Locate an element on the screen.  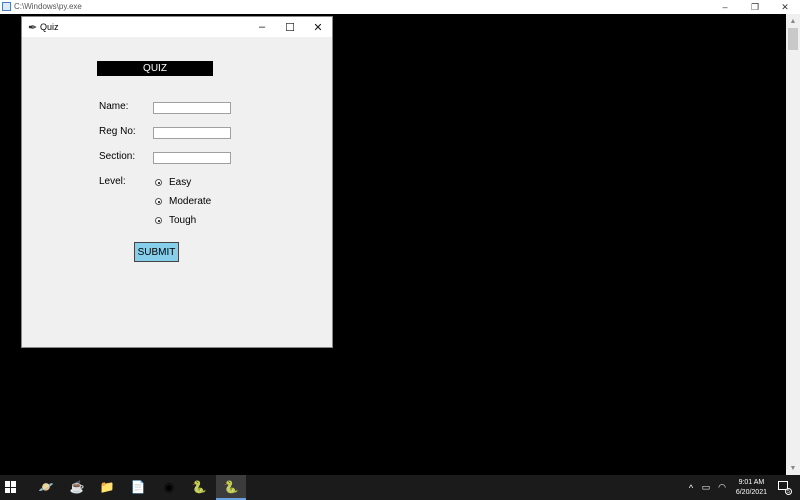
submit-button: SUBMIT is located at coordinates (156, 252).